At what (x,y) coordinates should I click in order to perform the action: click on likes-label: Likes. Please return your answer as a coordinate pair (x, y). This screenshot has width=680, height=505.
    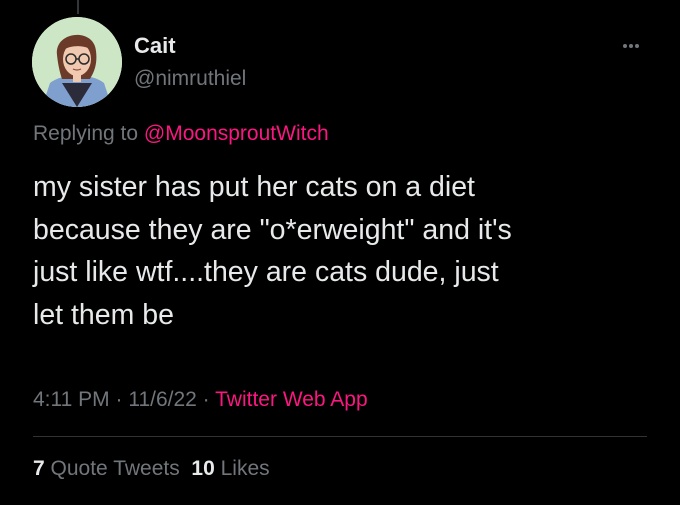
    Looking at the image, I should click on (245, 468).